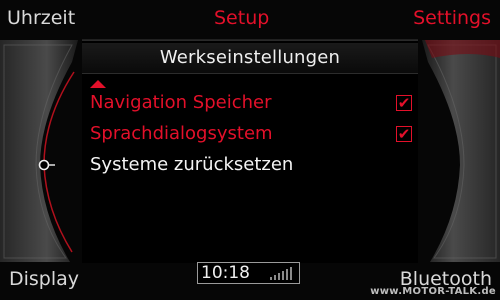 The width and height of the screenshot is (500, 300). What do you see at coordinates (44, 279) in the screenshot?
I see `softkey-display: Display` at bounding box center [44, 279].